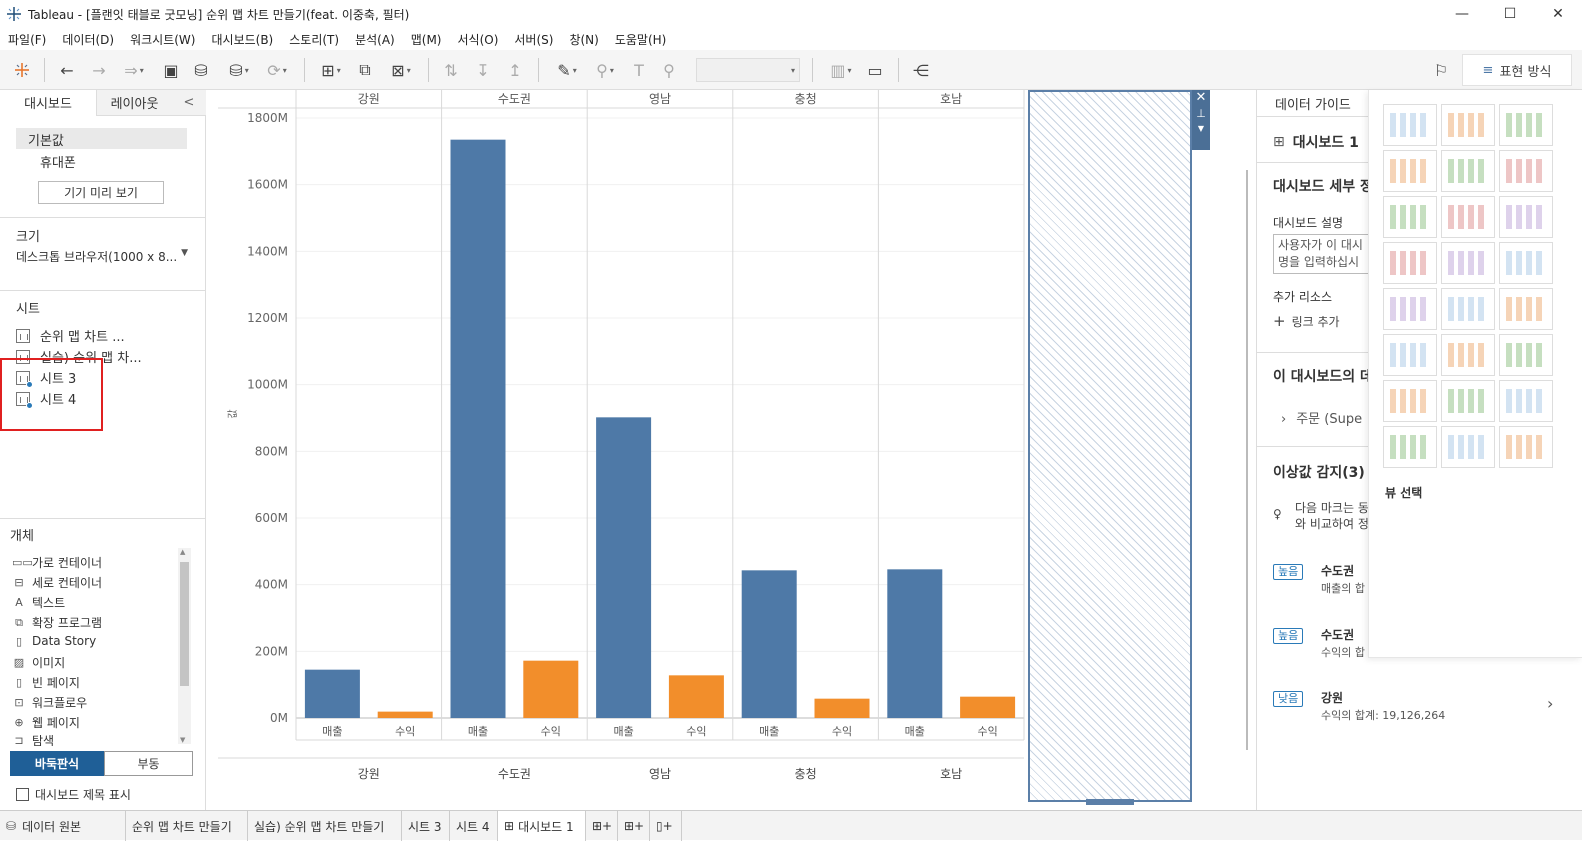 This screenshot has height=841, width=1582. Describe the element at coordinates (1323, 254) in the screenshot. I see `description-textarea: 사용자가 이 대시 명을 입력하십시` at that location.